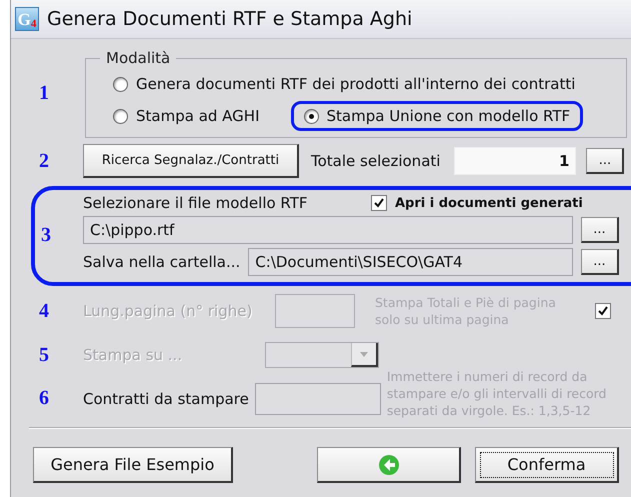  I want to click on file-path-field: C:\pippo.rtf, so click(328, 230).